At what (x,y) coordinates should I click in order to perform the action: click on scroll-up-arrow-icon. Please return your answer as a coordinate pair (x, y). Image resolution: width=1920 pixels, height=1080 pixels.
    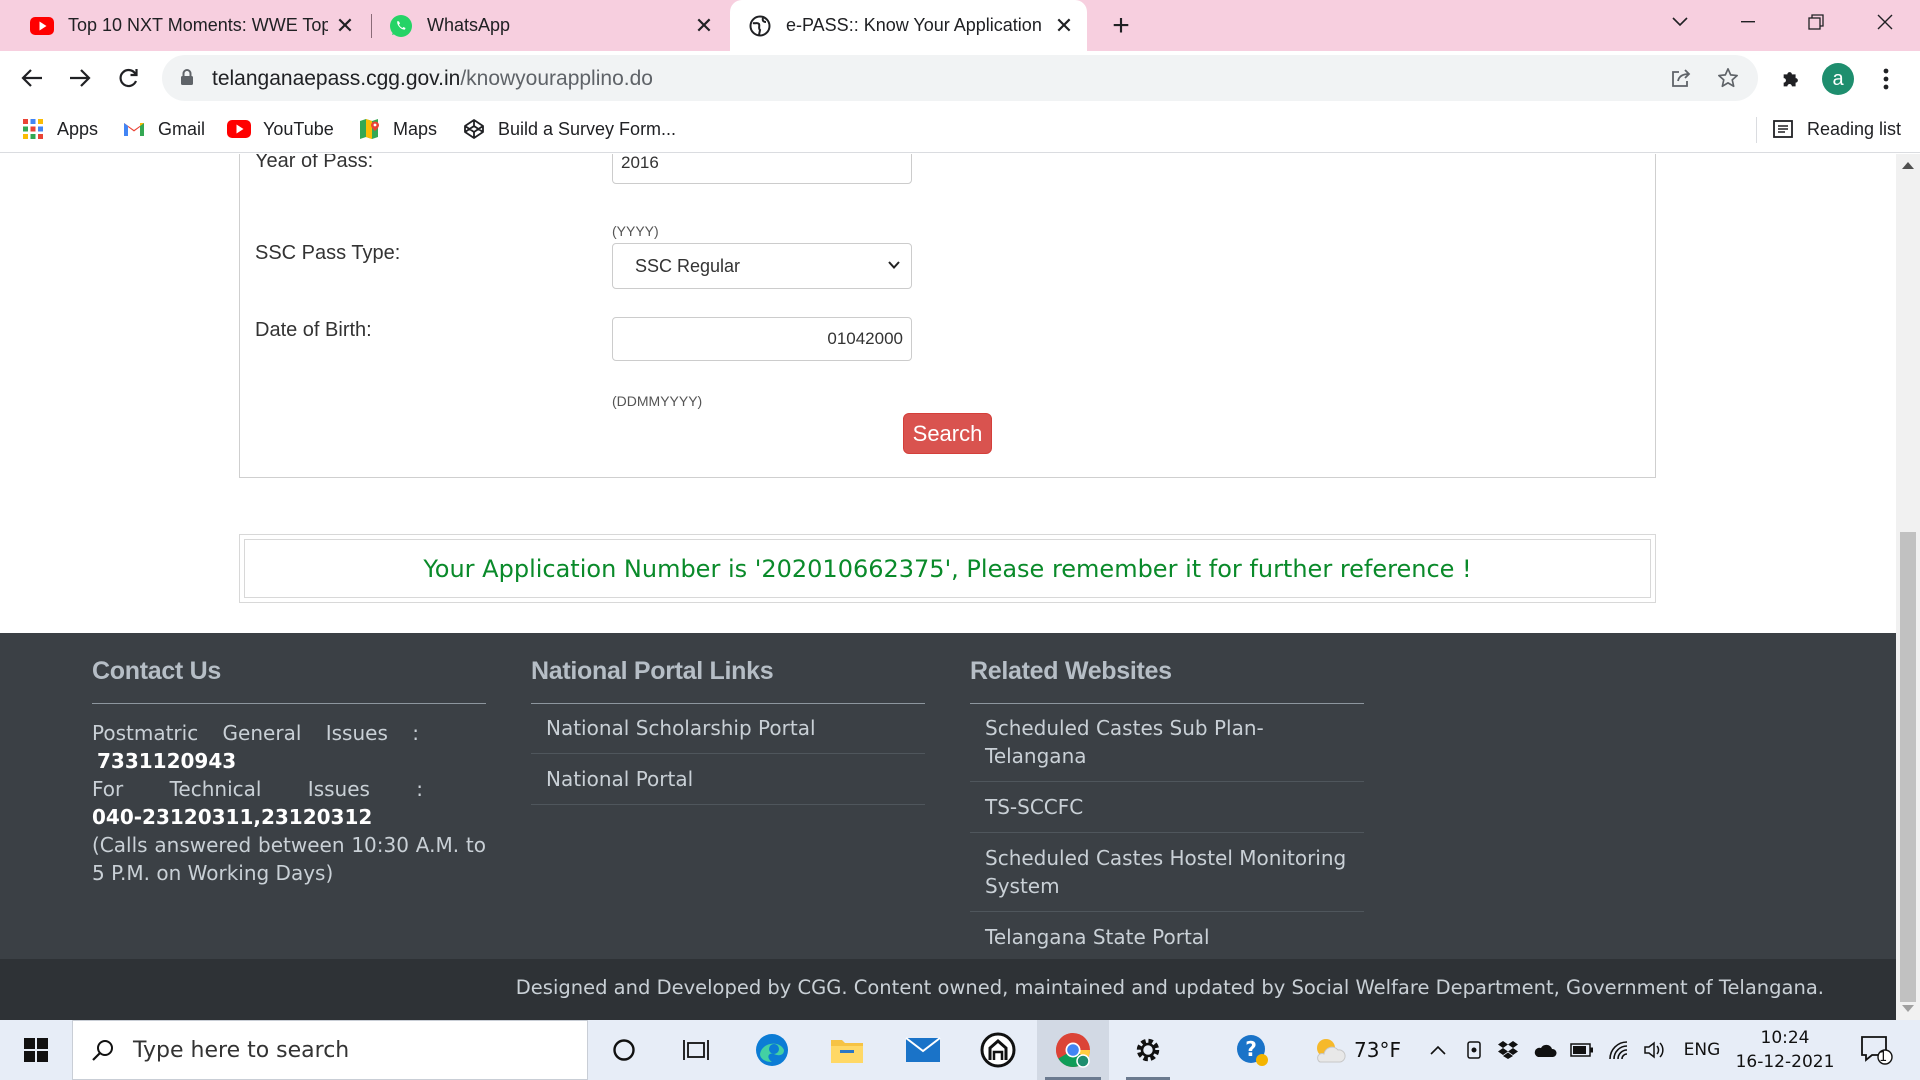
    Looking at the image, I should click on (1908, 165).